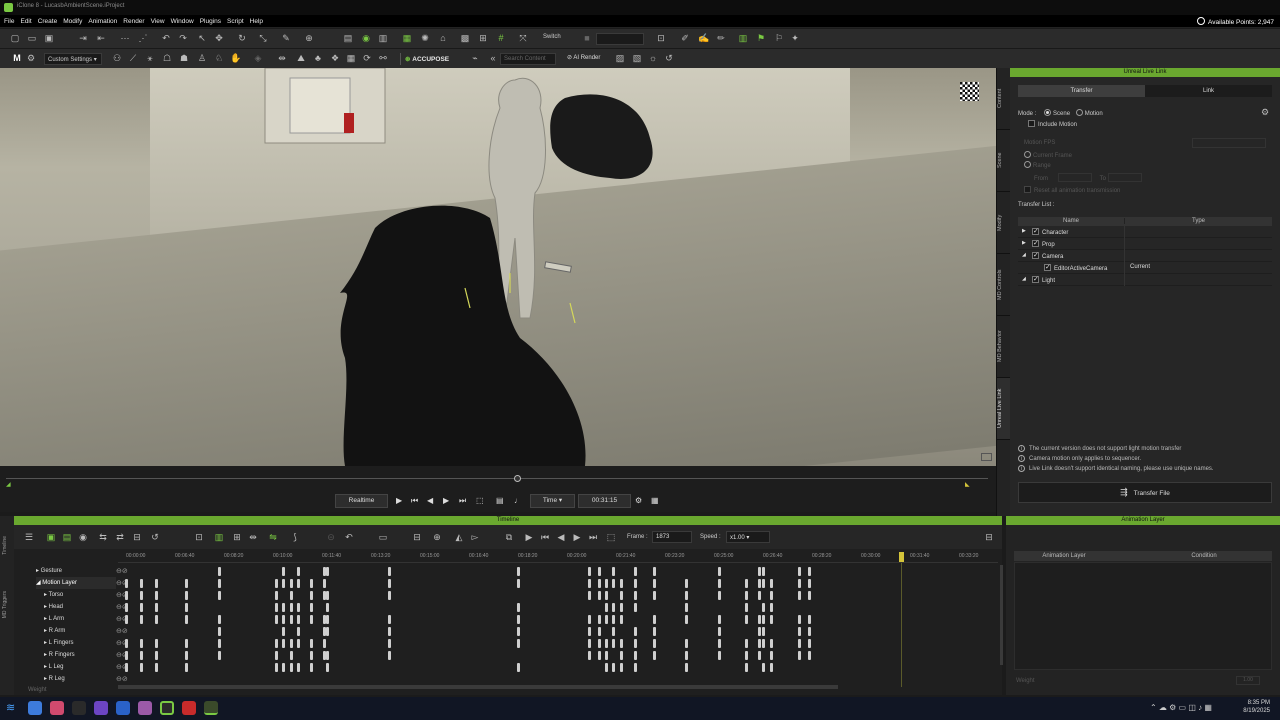 This screenshot has height=720, width=1280. Describe the element at coordinates (1004, 347) in the screenshot. I see `tab-md-behavior: MD Behavior` at that location.